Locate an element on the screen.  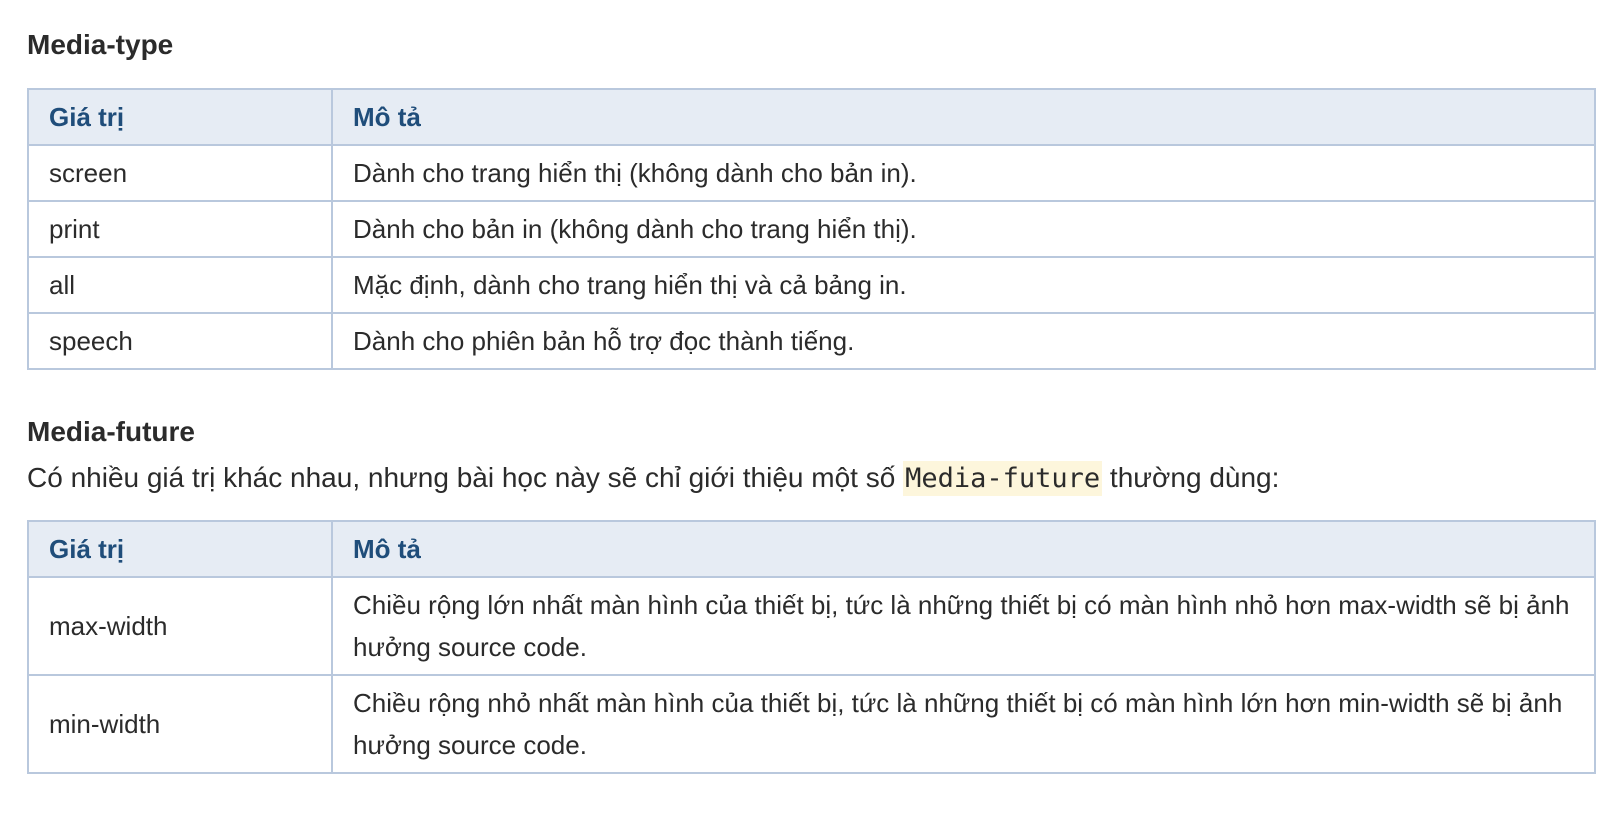
value-cell: min-width is located at coordinates (180, 724).